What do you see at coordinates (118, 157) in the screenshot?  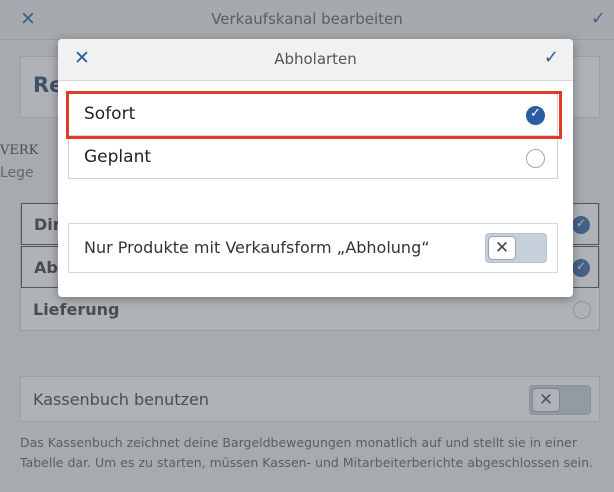 I see `option-label: Geplant` at bounding box center [118, 157].